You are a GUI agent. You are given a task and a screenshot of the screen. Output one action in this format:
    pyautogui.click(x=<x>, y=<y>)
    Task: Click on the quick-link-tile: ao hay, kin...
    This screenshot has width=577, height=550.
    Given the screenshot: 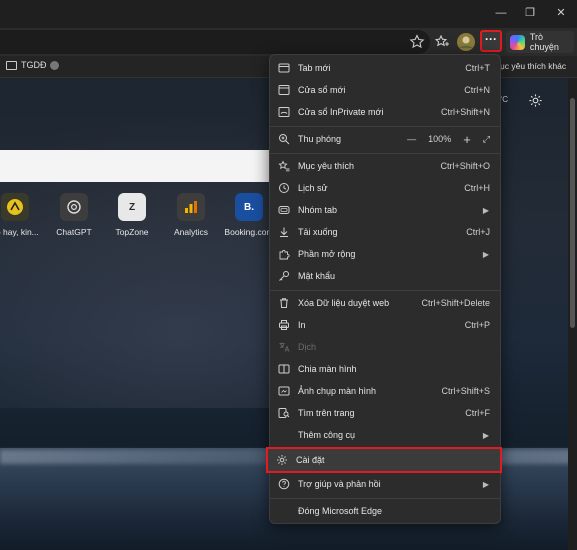 What is the action you would take?
    pyautogui.click(x=23, y=215)
    